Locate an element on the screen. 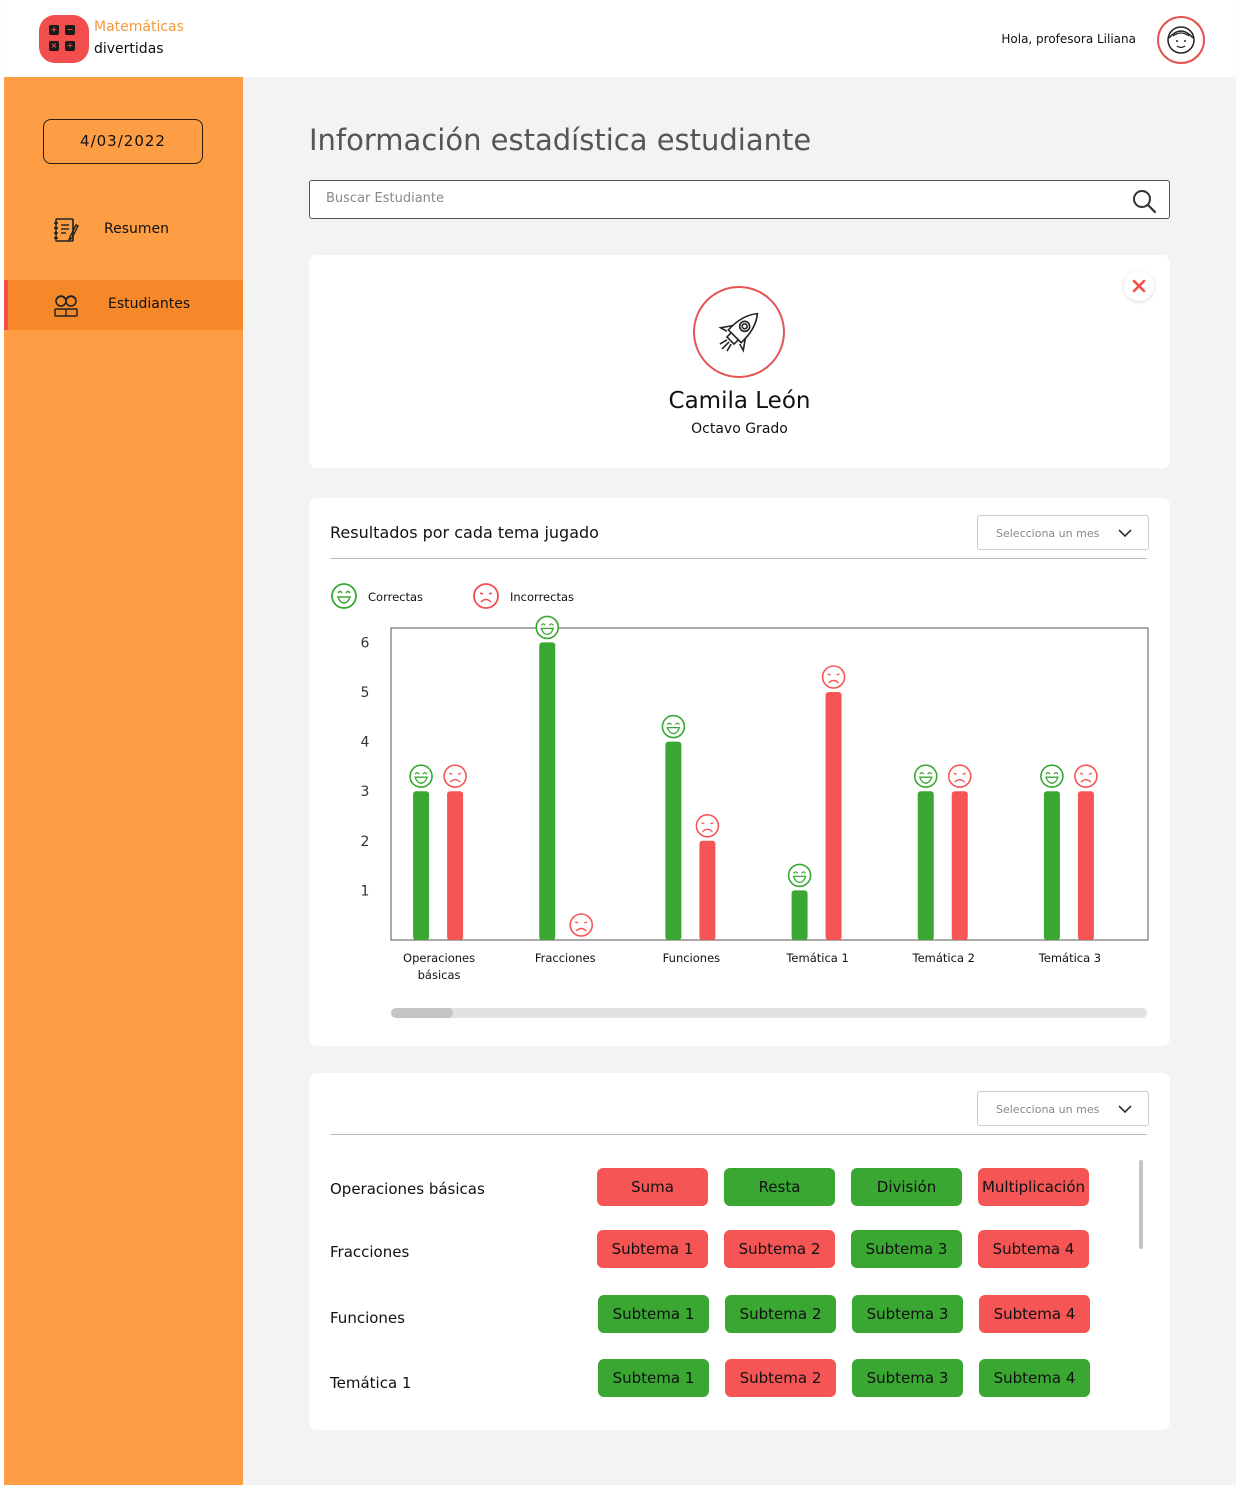 Image resolution: width=1240 pixels, height=1485 pixels. search-bar is located at coordinates (739, 199).